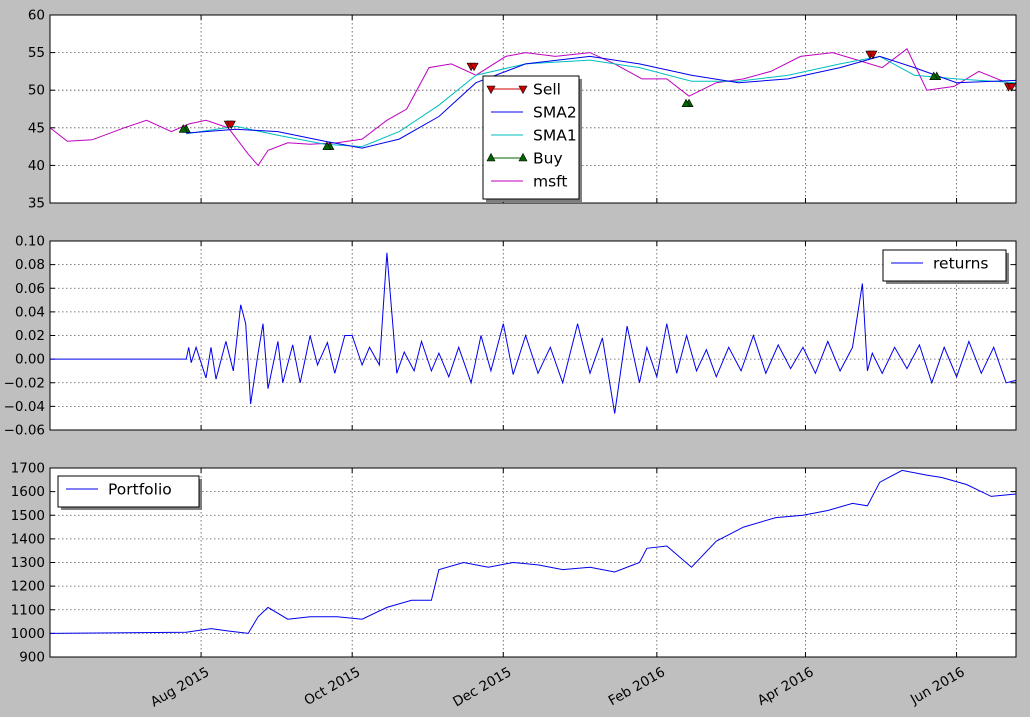 The image size is (1030, 717). I want to click on legend-label-msft: msft, so click(550, 182).